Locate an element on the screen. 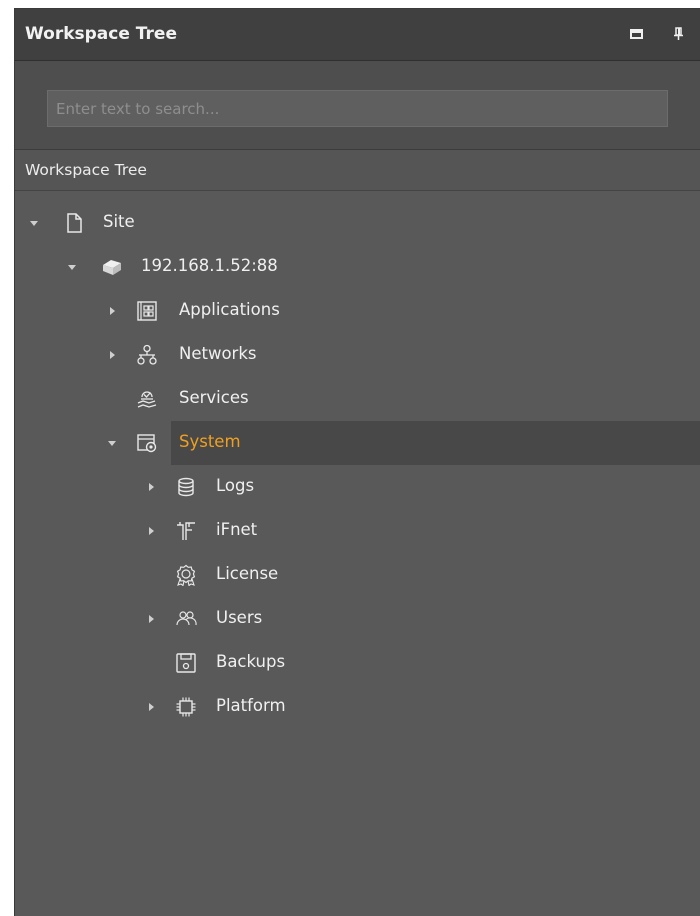 Image resolution: width=700 pixels, height=916 pixels. tree-item-label: Applications is located at coordinates (229, 309).